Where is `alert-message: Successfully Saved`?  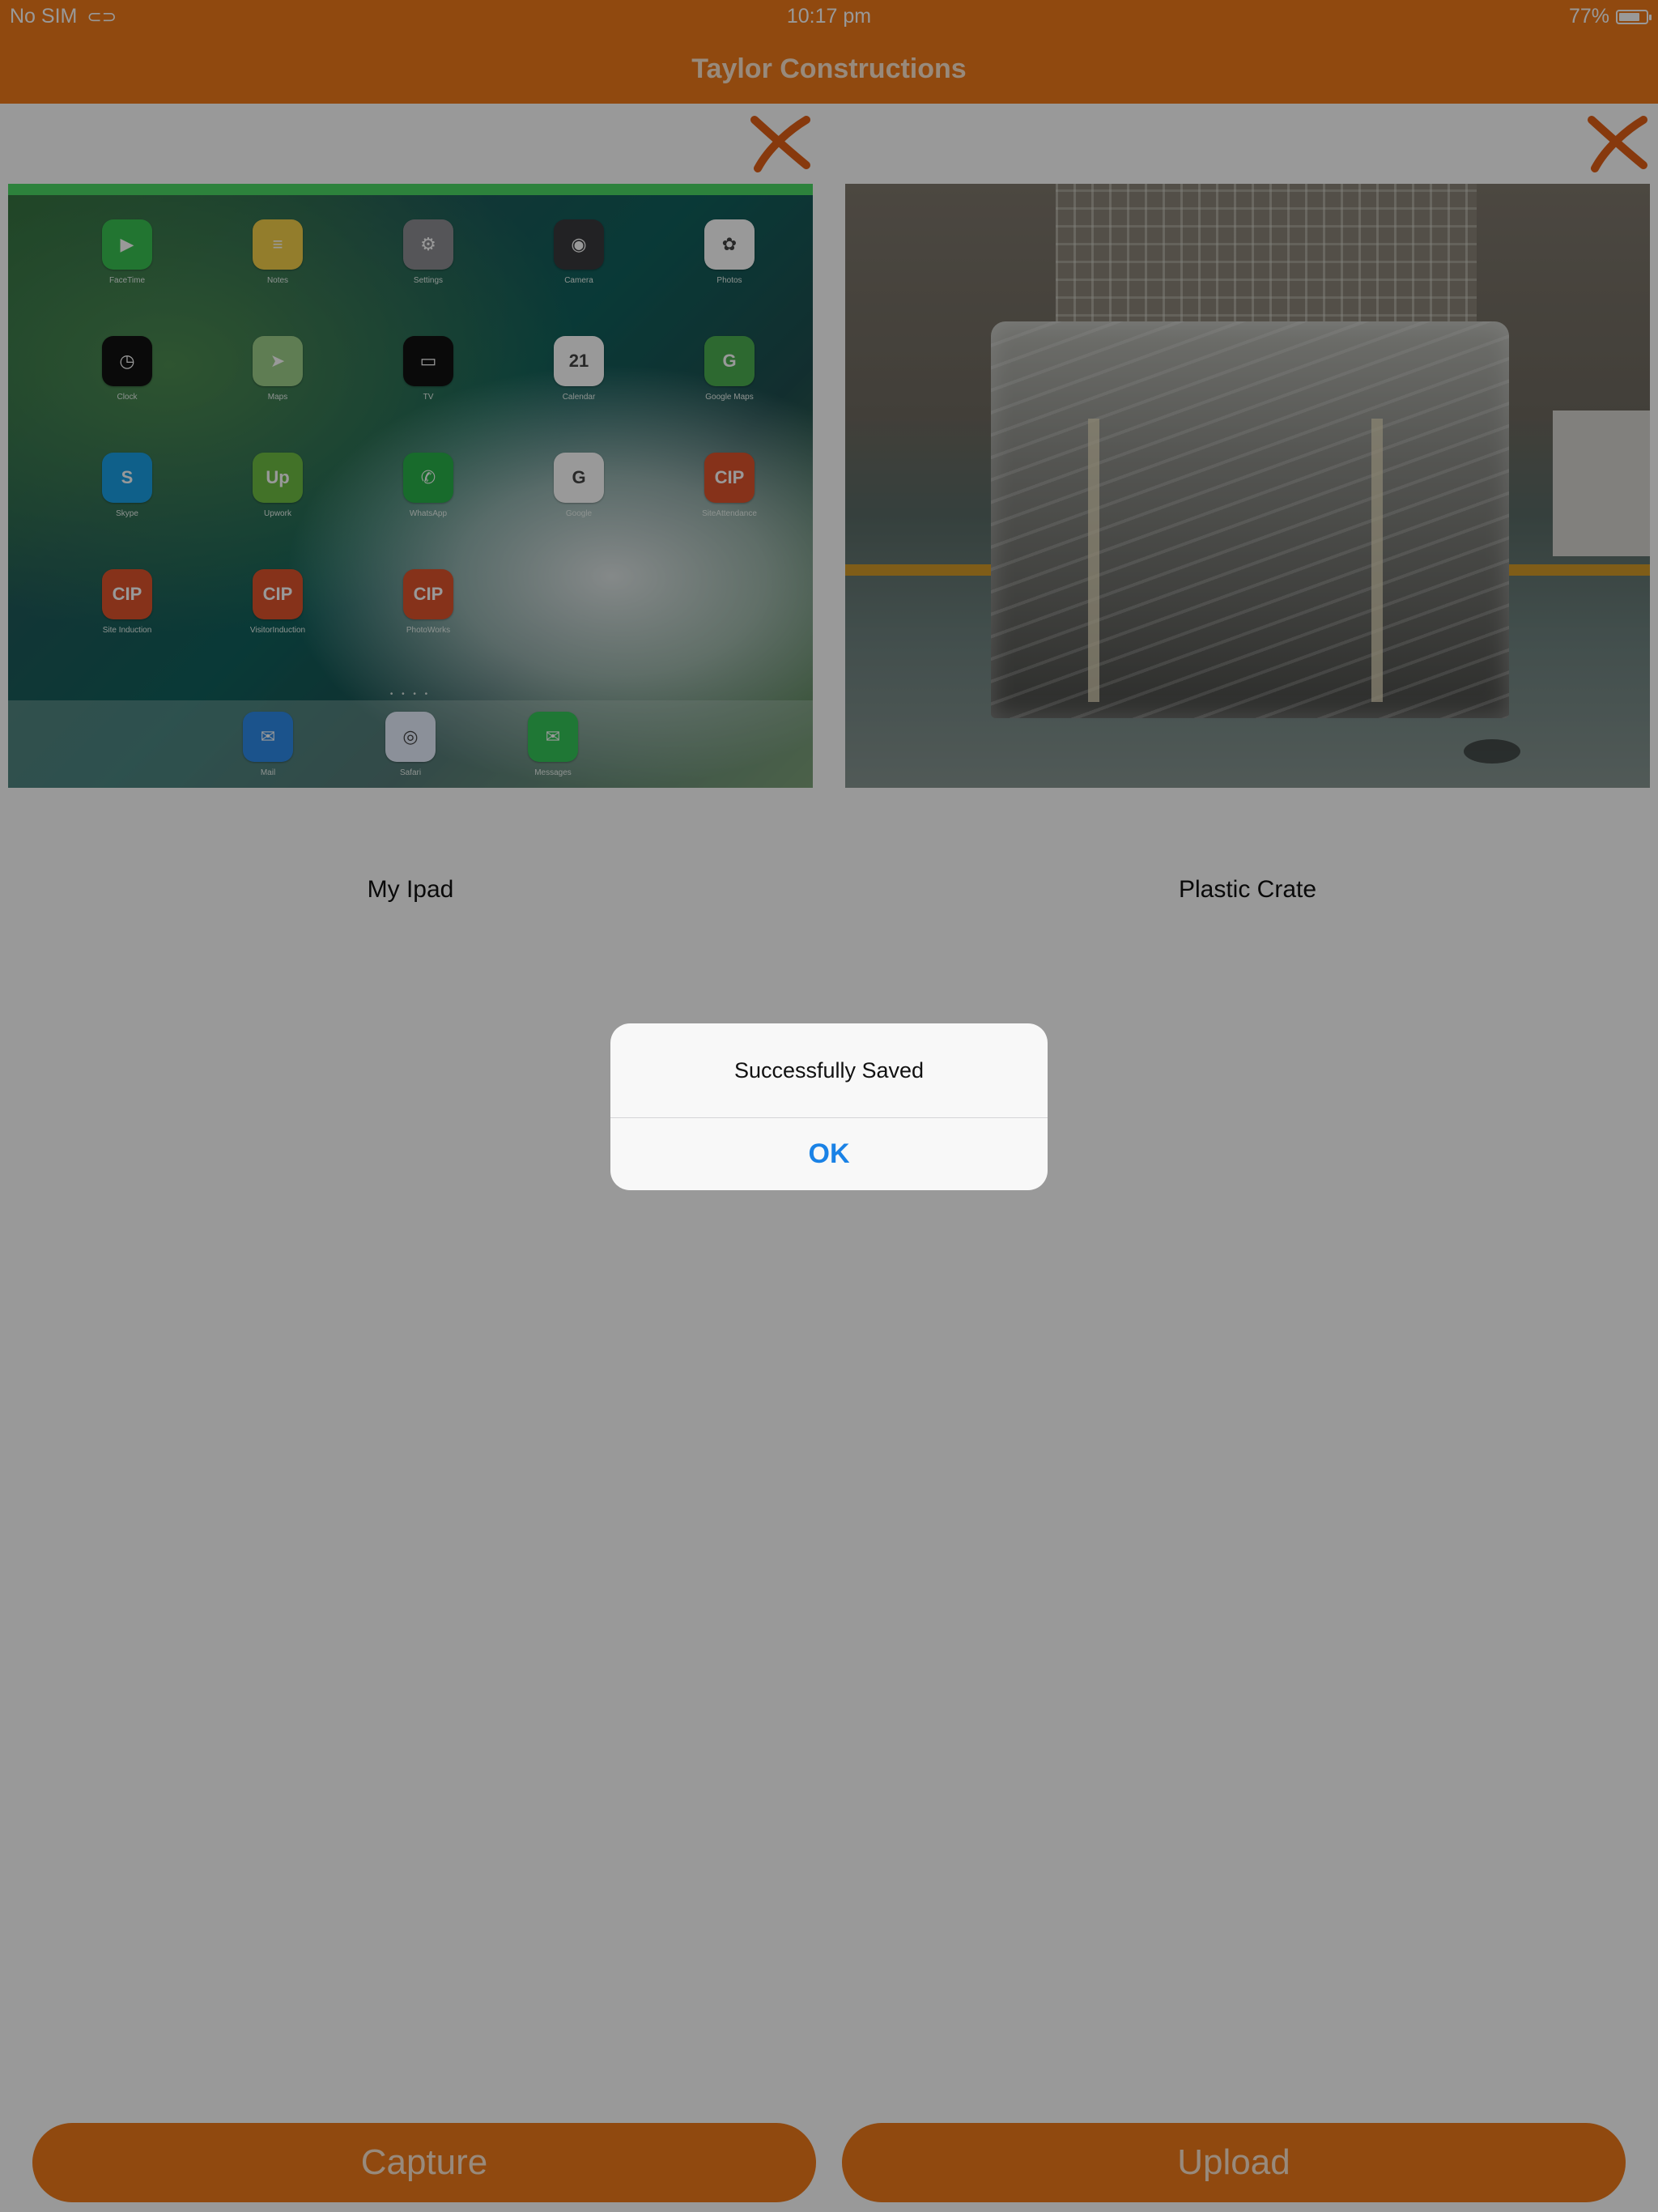
alert-message: Successfully Saved is located at coordinates (829, 1070).